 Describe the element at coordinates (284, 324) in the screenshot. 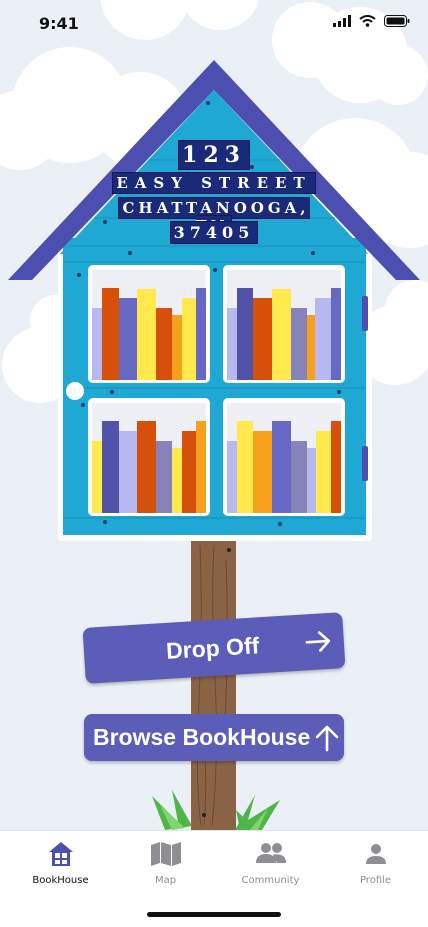

I see `shelf-top-right` at that location.